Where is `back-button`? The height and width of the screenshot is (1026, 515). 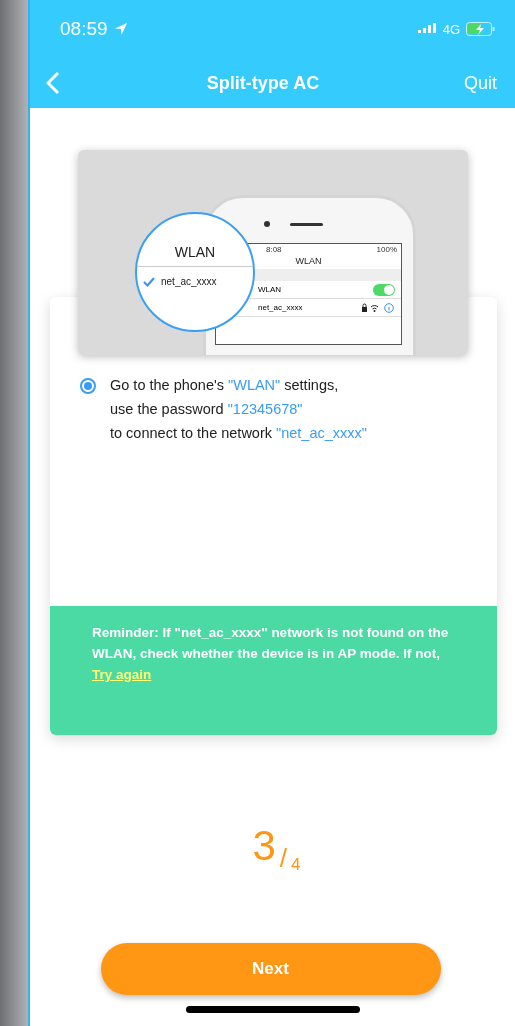 back-button is located at coordinates (53, 83).